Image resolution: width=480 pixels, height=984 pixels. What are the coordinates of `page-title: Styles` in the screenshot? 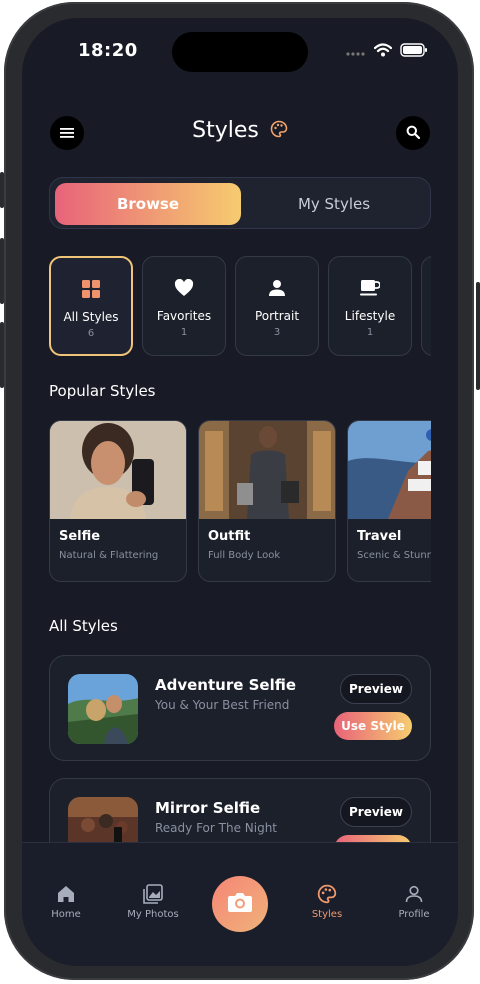 It's located at (225, 130).